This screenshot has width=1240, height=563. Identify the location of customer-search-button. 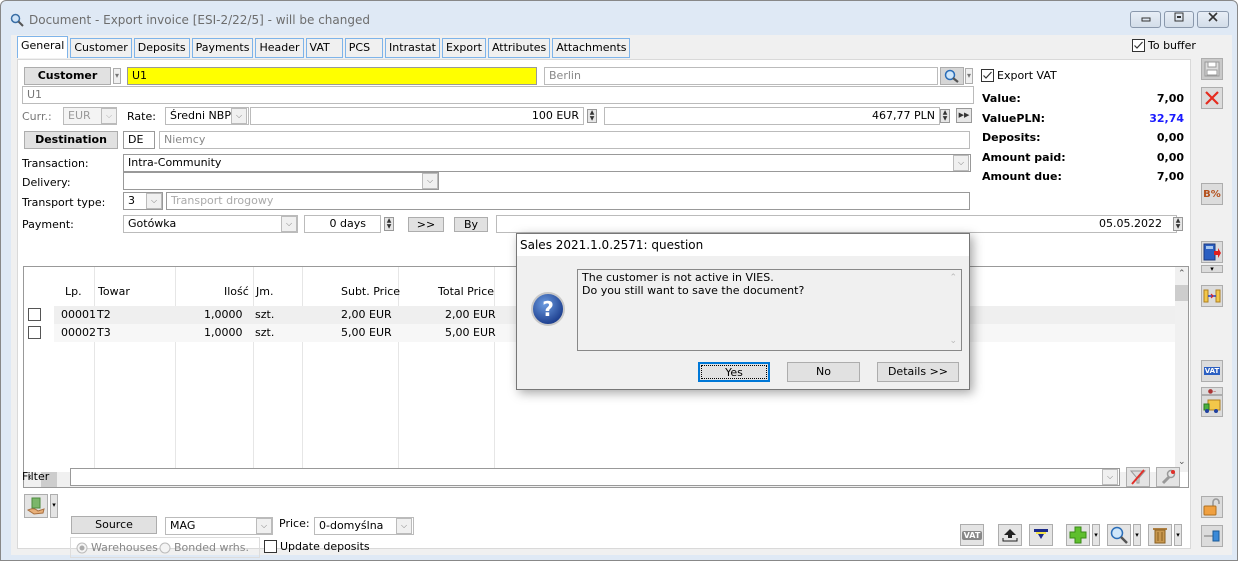
(952, 76).